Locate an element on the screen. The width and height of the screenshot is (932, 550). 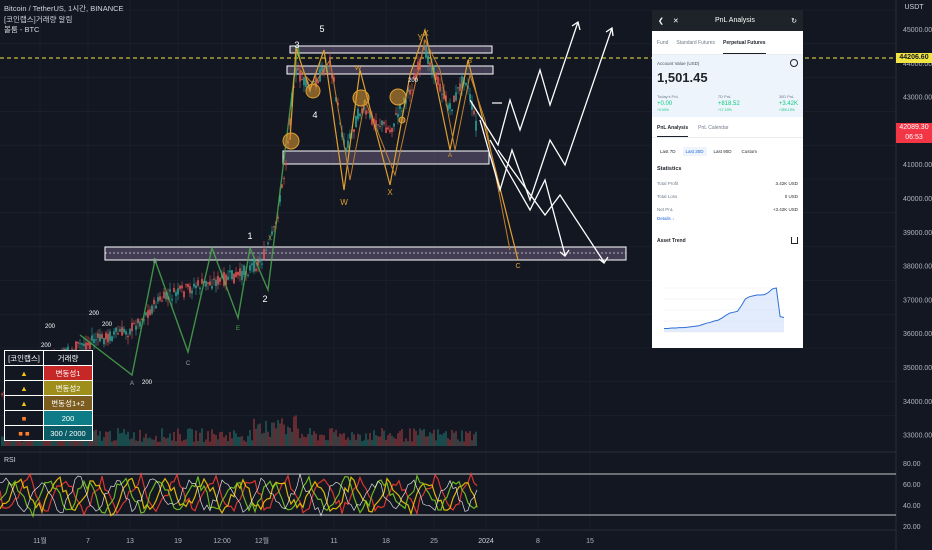
share-icon is located at coordinates (794, 240).